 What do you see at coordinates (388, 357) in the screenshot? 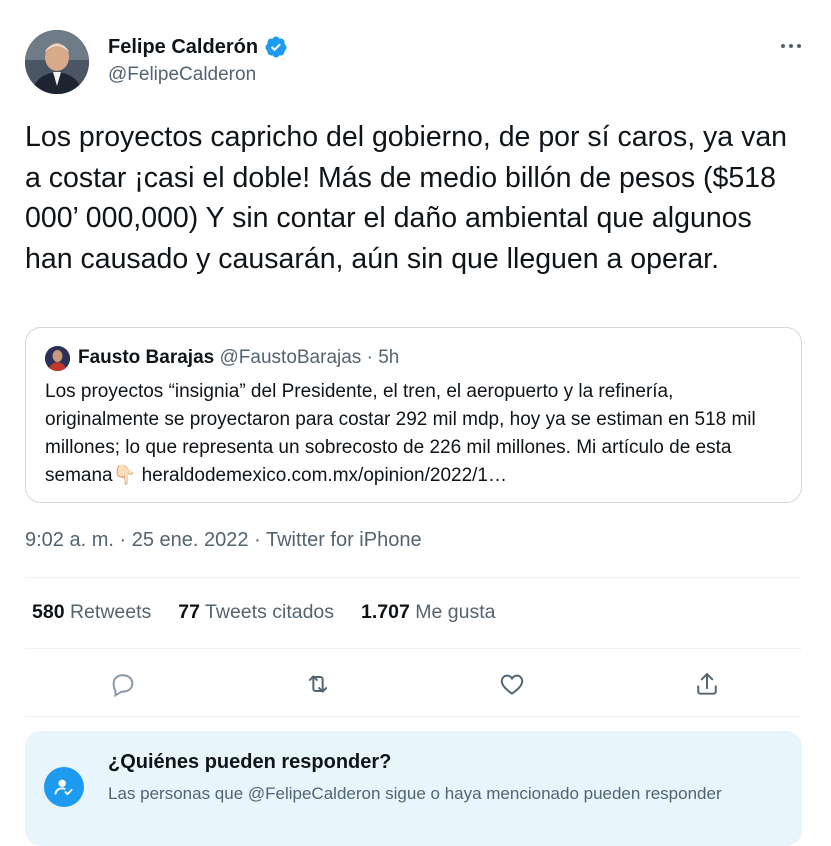
I see `quoted-time: 5h` at bounding box center [388, 357].